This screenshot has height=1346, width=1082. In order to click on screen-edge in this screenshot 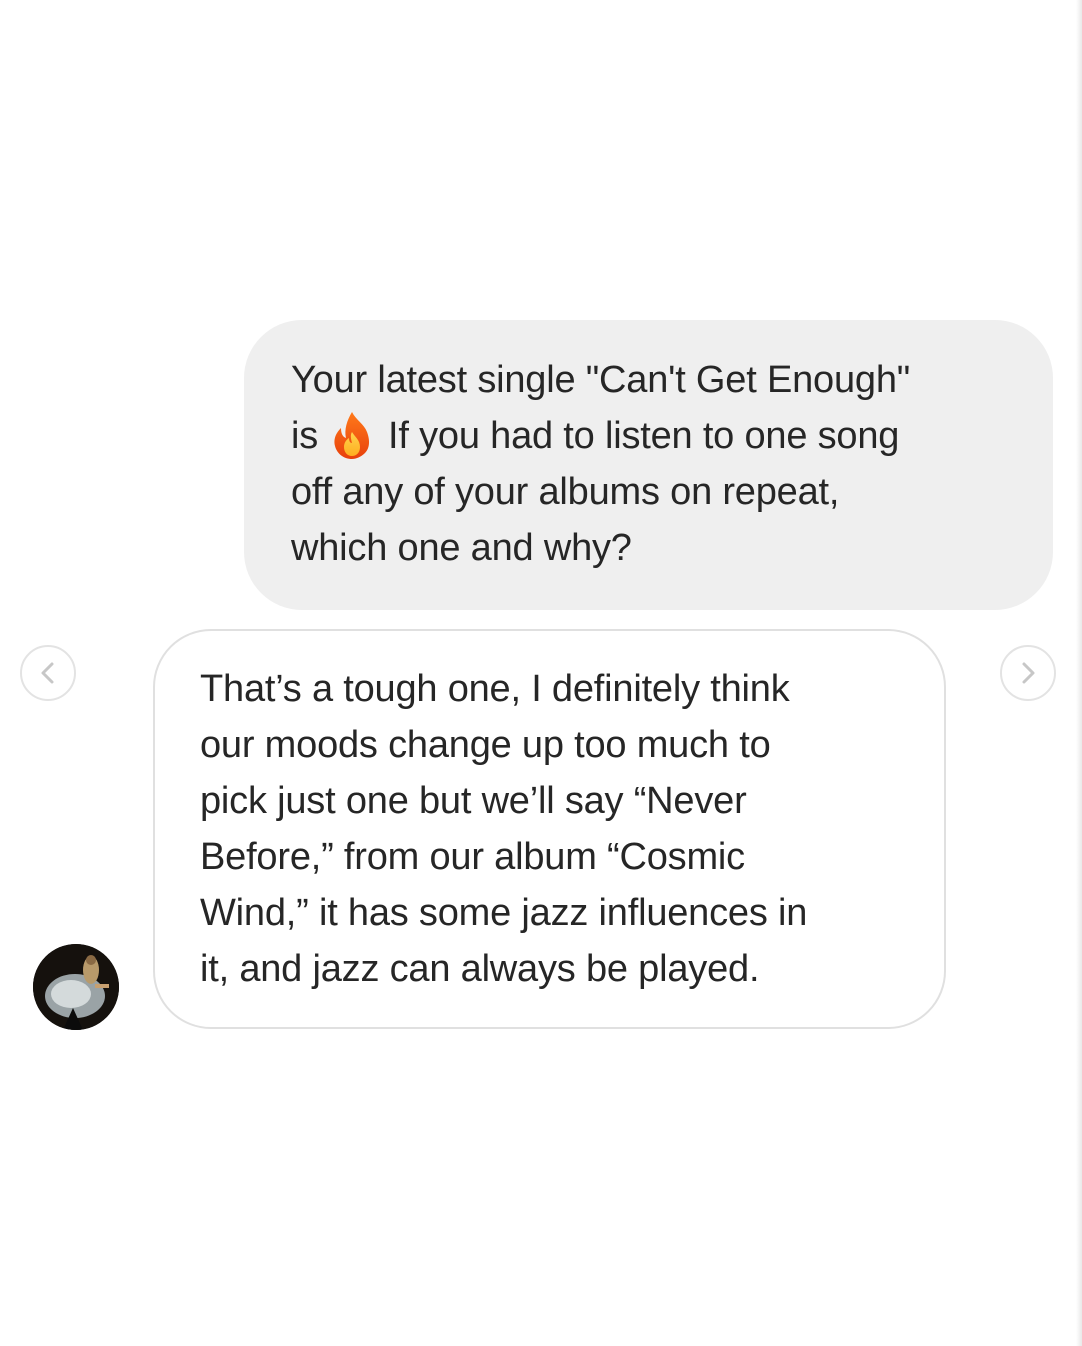, I will do `click(1079, 673)`.